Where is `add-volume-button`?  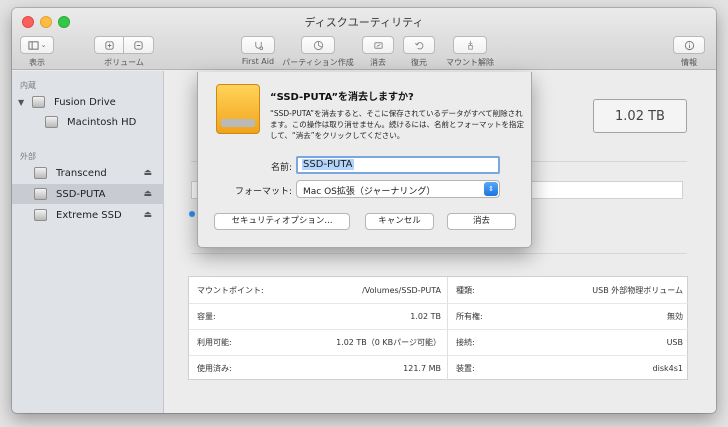 add-volume-button is located at coordinates (109, 45).